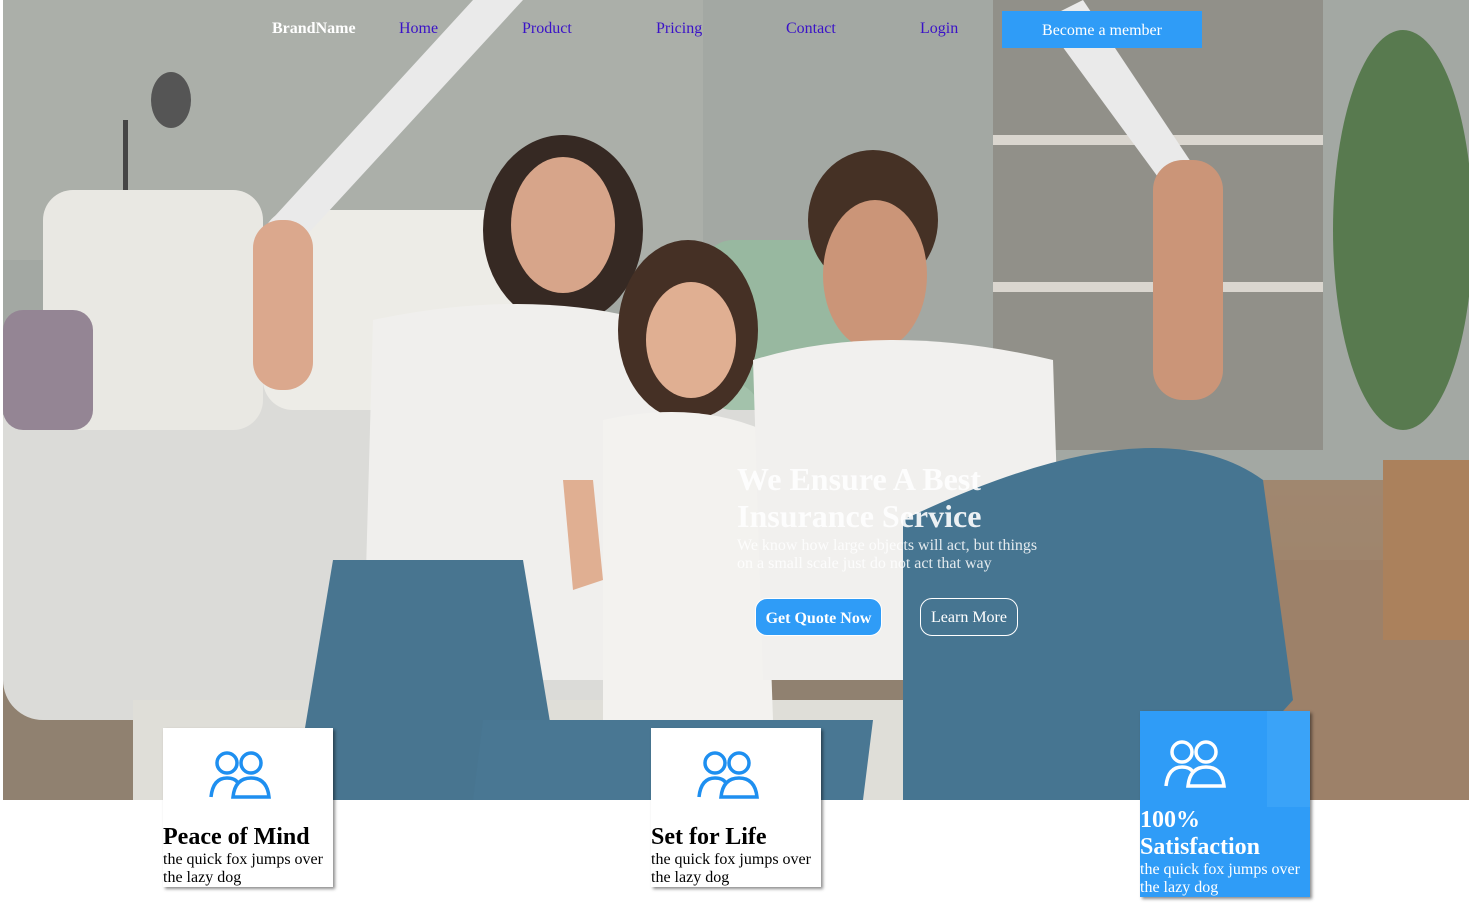  What do you see at coordinates (314, 29) in the screenshot?
I see `brand-logo: BrandName` at bounding box center [314, 29].